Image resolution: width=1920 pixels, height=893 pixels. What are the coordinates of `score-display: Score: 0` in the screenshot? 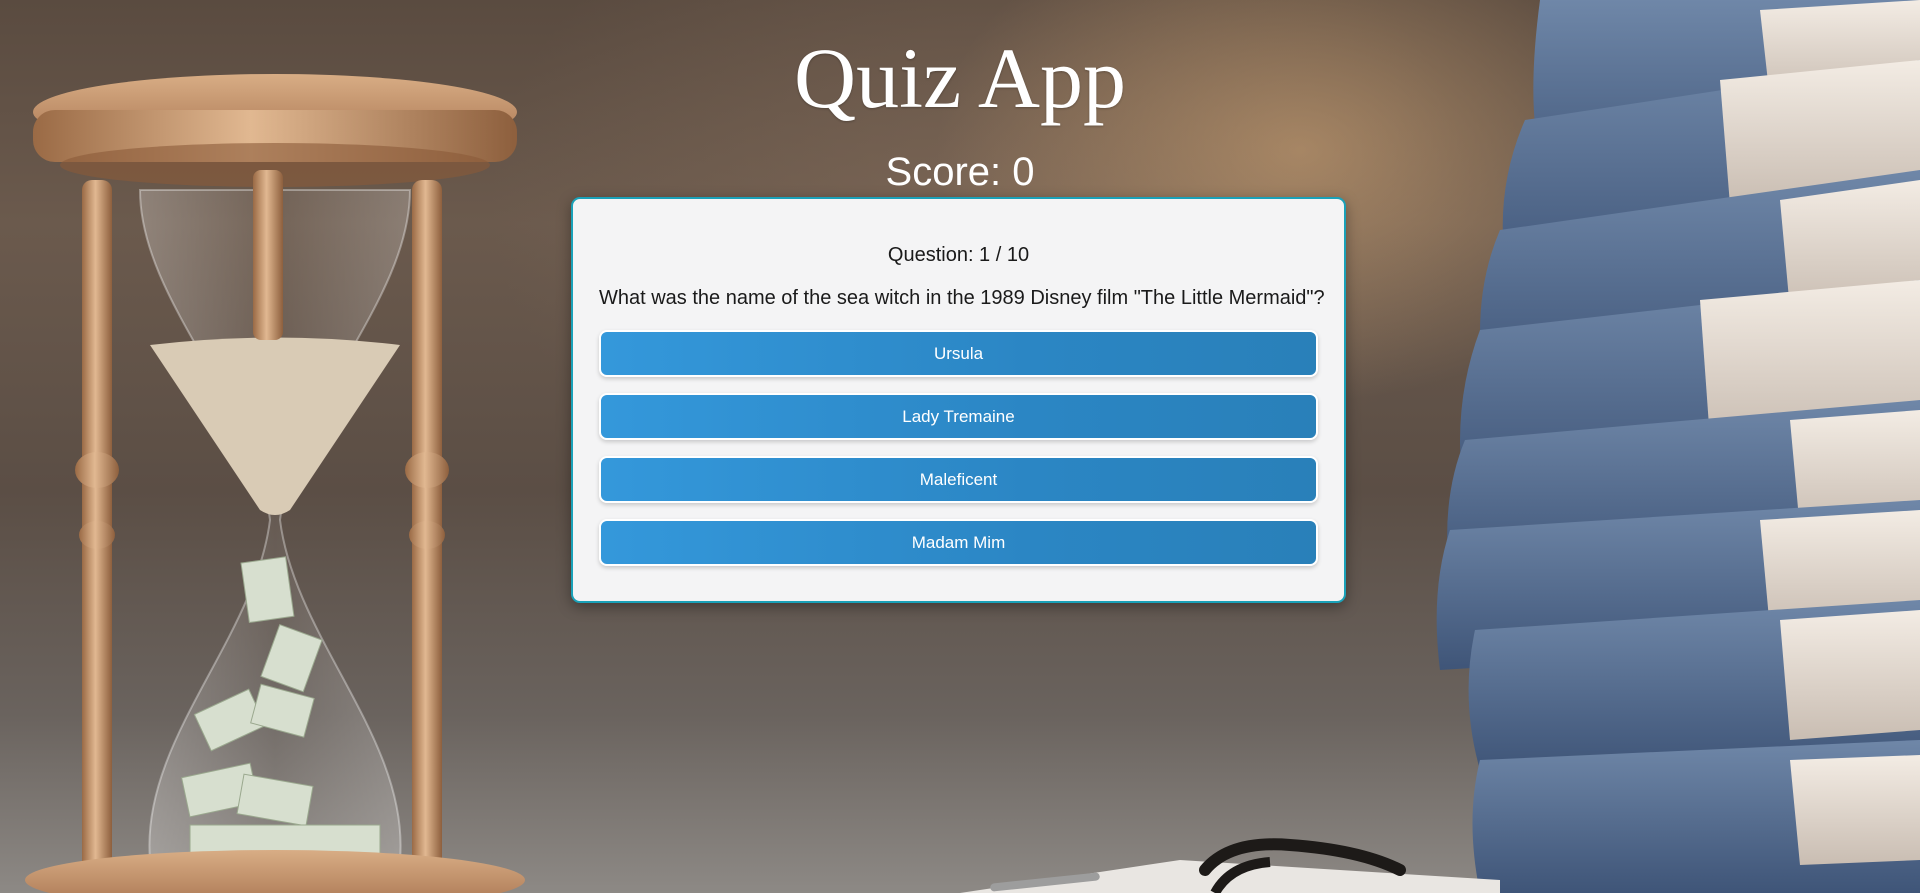 It's located at (960, 172).